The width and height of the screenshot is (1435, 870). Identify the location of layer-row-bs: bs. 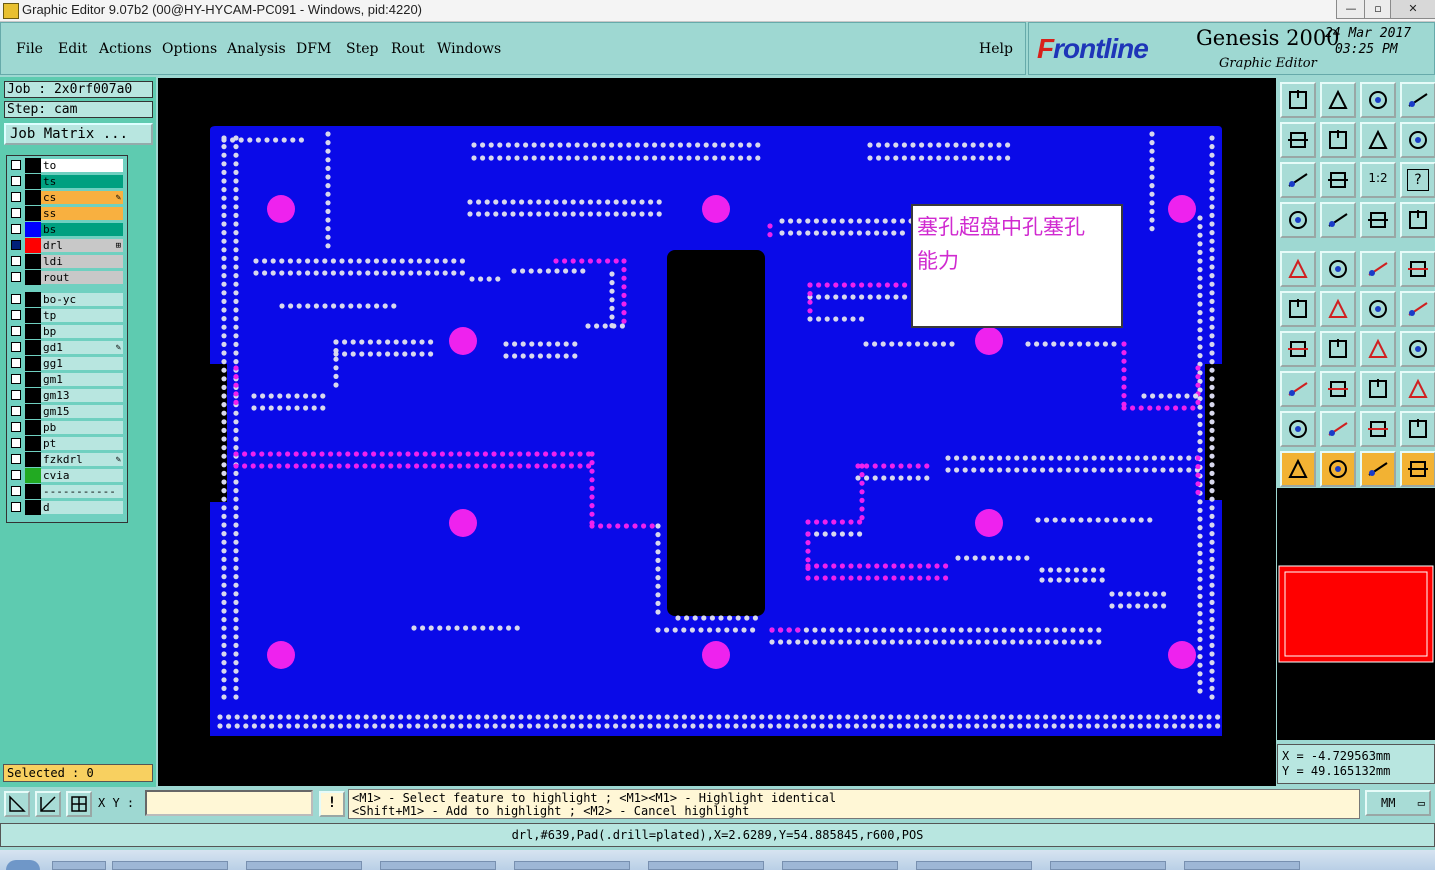
(67, 229).